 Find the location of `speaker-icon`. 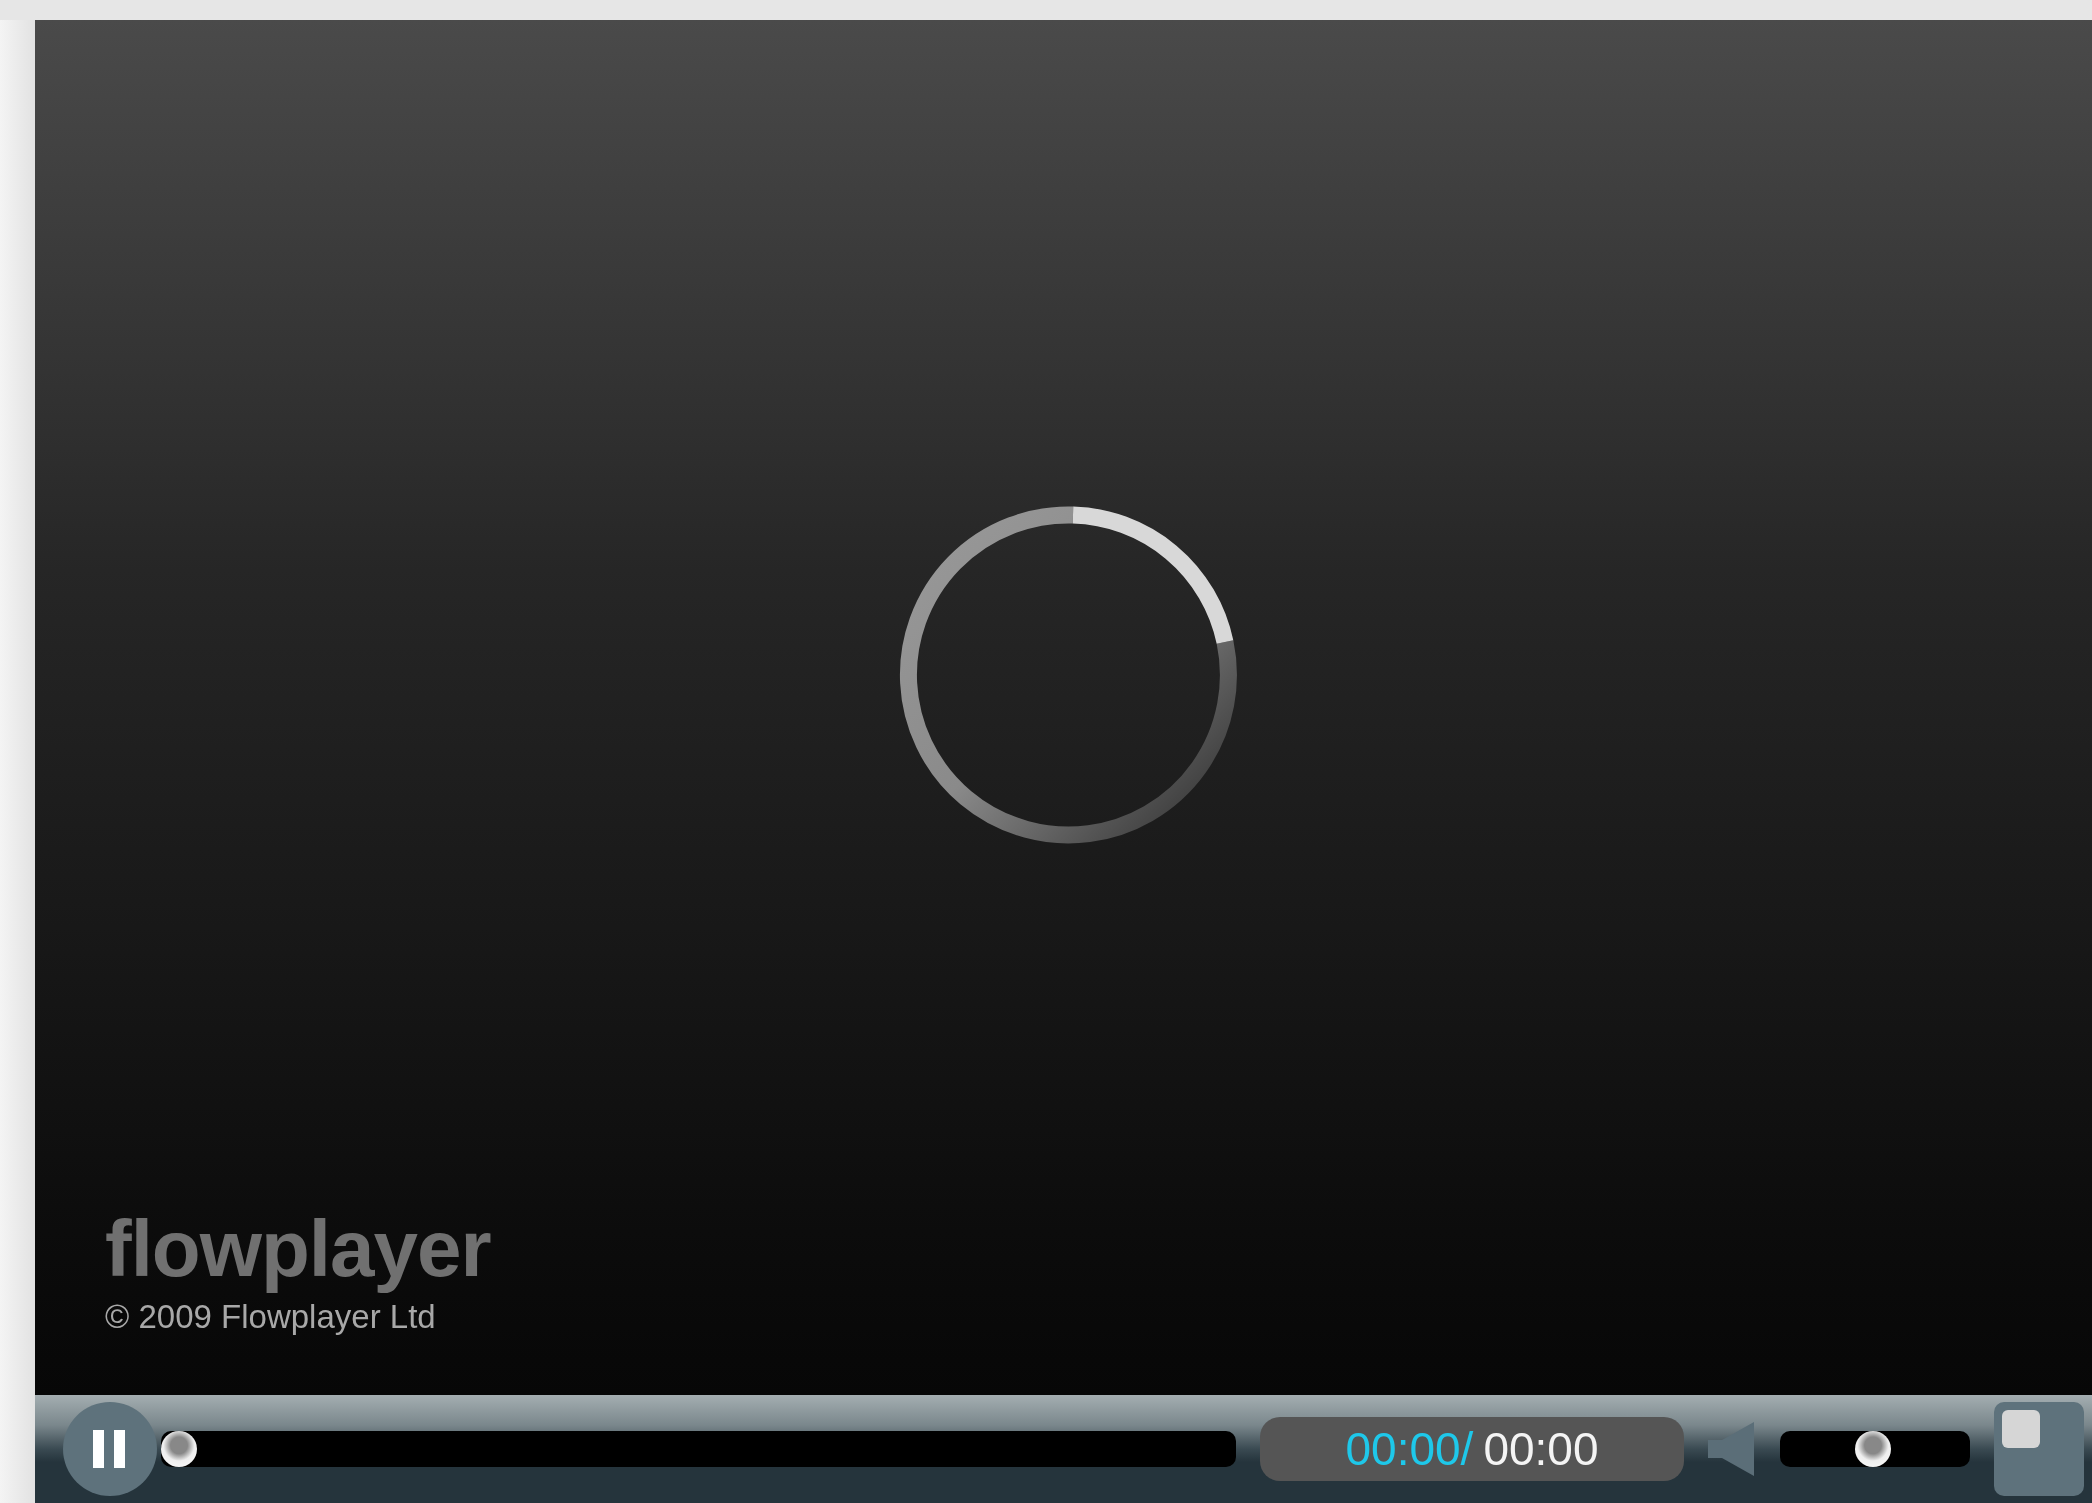

speaker-icon is located at coordinates (1732, 1449).